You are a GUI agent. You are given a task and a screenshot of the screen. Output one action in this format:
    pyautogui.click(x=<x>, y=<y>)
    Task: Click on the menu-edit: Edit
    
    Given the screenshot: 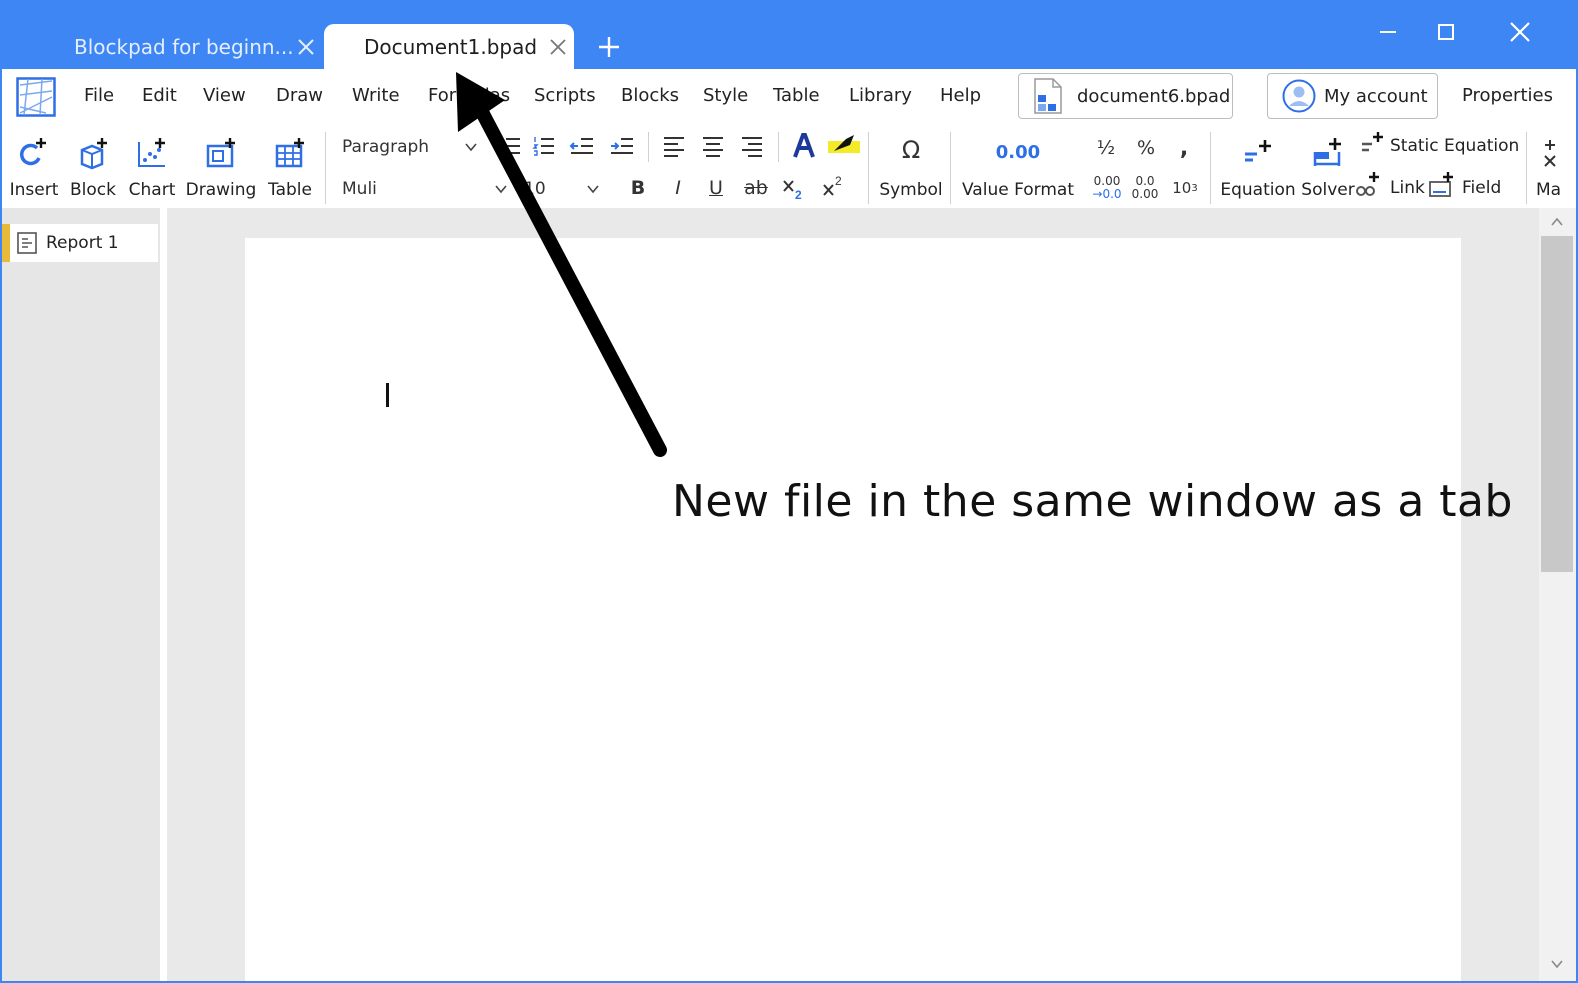 What is the action you would take?
    pyautogui.click(x=159, y=95)
    